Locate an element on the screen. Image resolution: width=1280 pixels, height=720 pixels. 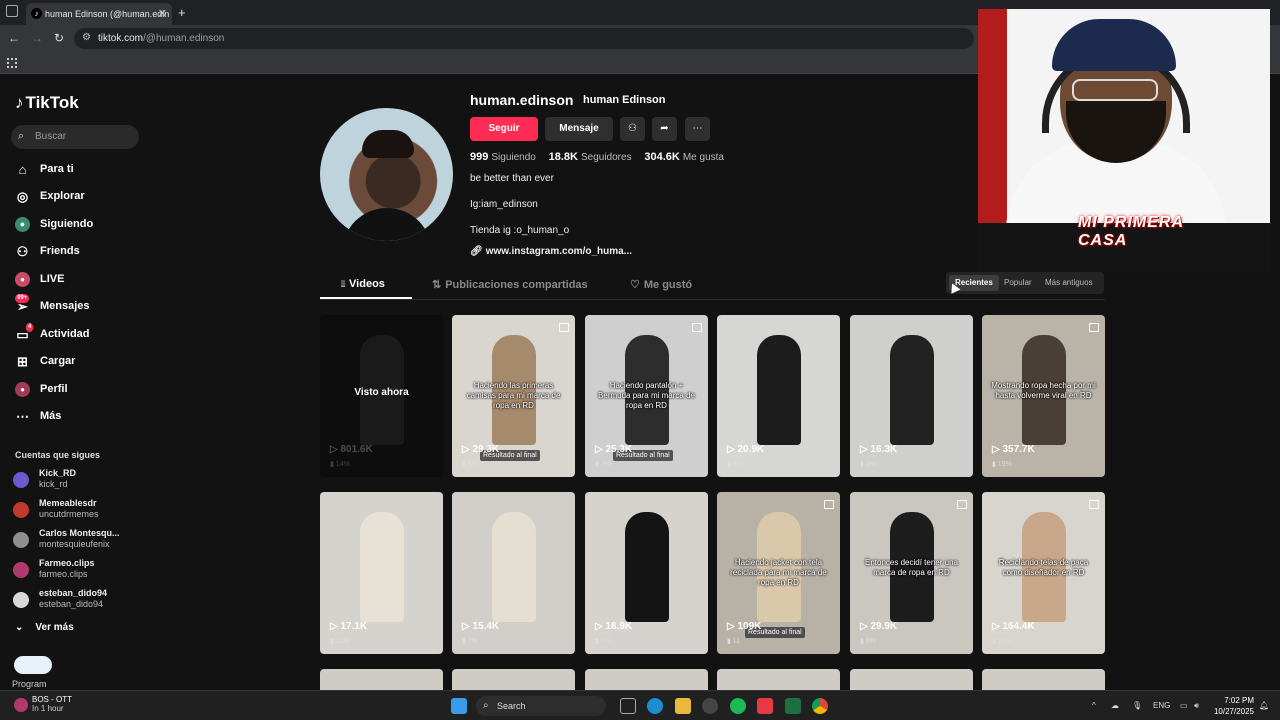
video-card: ▷ 15.4K ▮ 7% is located at coordinates (513, 573).